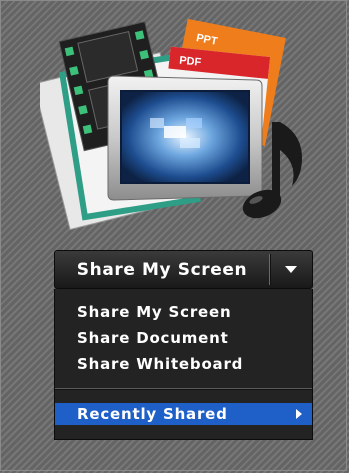  I want to click on menu-item-share-my-screen: Share My Screen, so click(183, 312).